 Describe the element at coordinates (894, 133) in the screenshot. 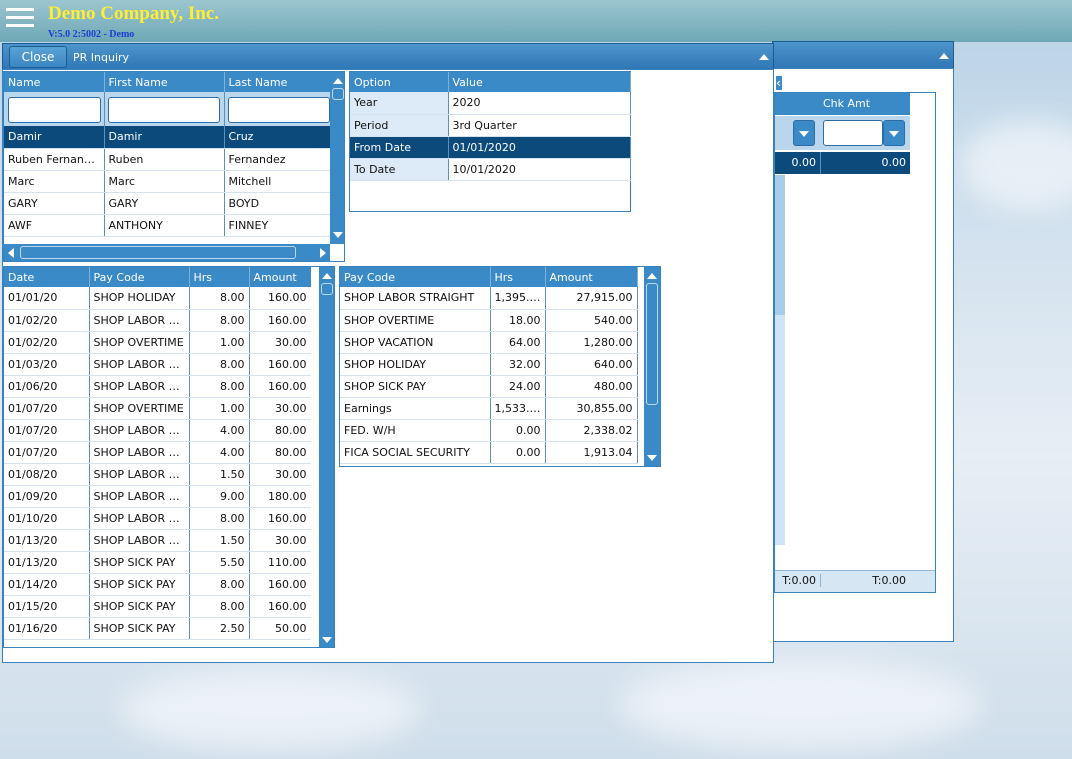

I see `chk-amt-filter-dropdown` at that location.